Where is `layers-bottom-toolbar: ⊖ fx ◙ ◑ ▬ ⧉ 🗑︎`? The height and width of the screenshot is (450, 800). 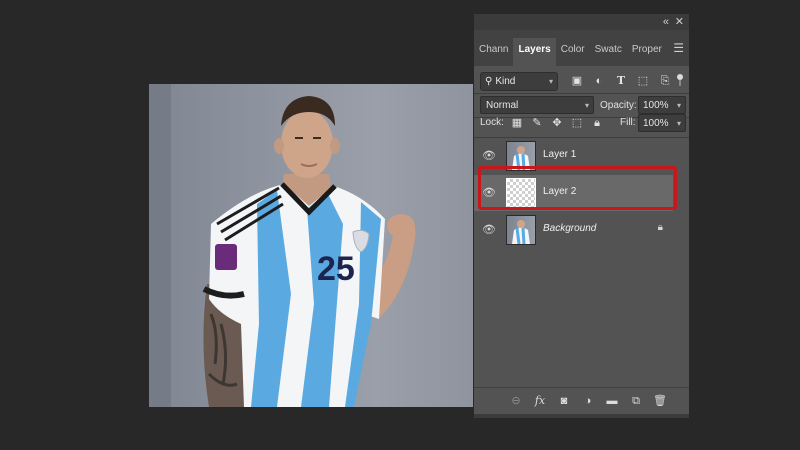 layers-bottom-toolbar: ⊖ fx ◙ ◑ ▬ ⧉ 🗑︎ is located at coordinates (581, 400).